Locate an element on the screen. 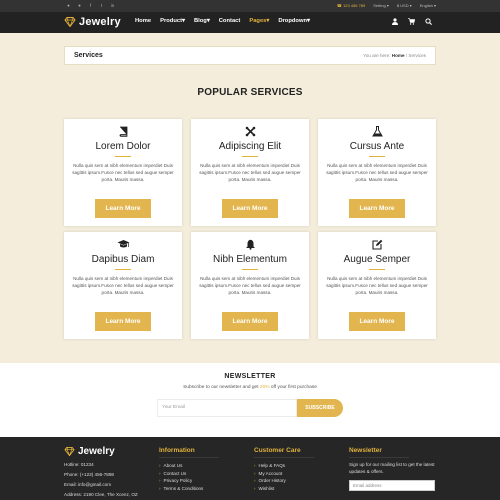  breadcrumb: Services You are here: Home / Services is located at coordinates (250, 55).